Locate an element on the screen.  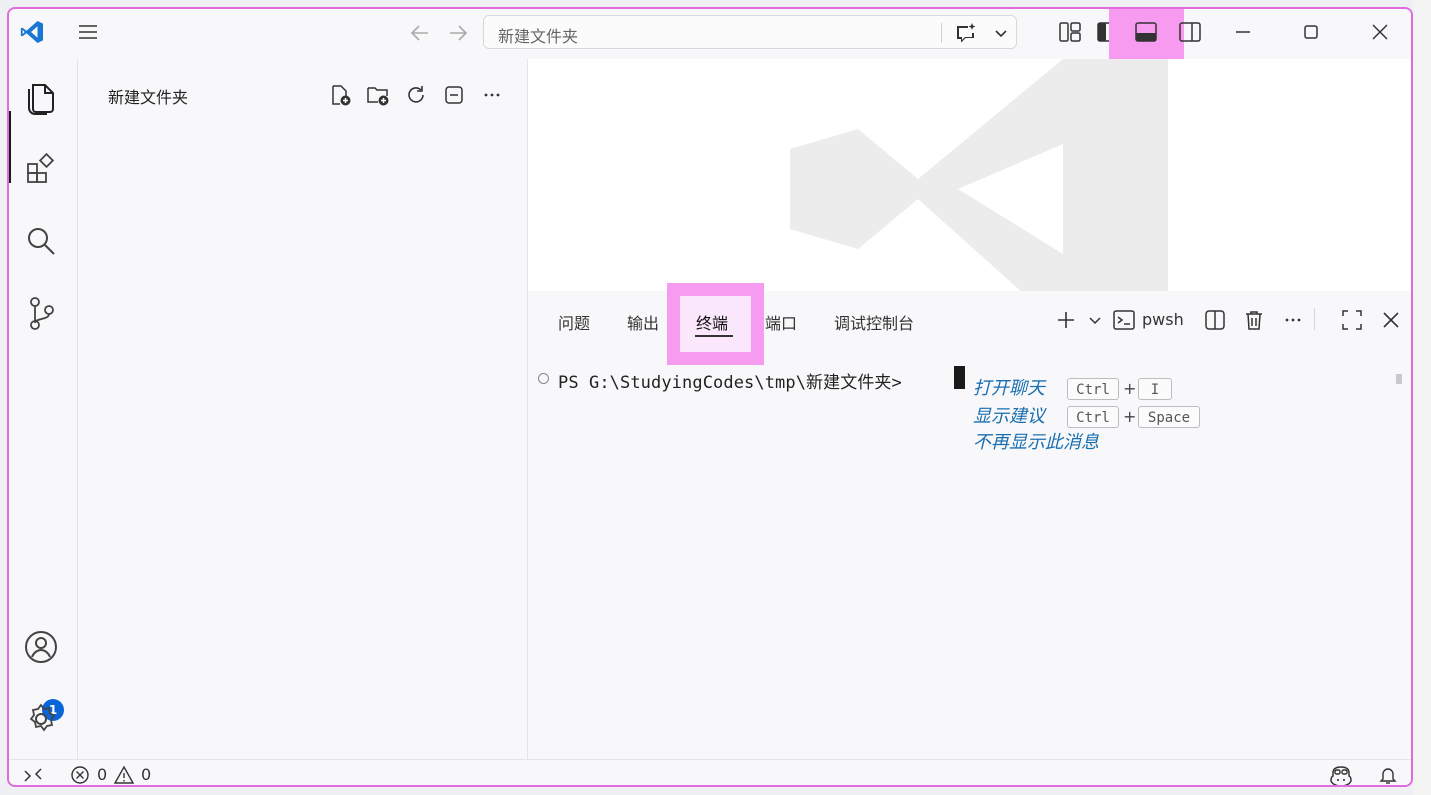
extensions-icon is located at coordinates (41, 169).